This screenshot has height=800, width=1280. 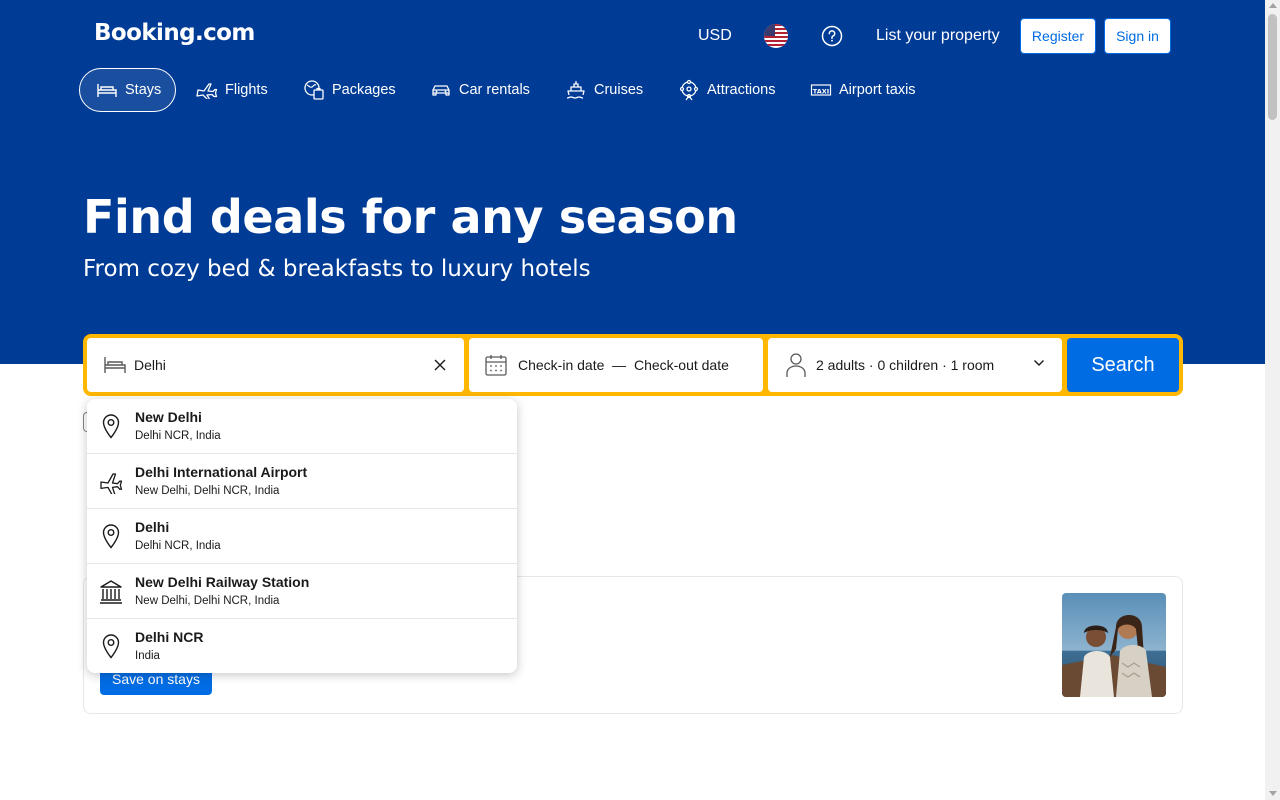 I want to click on us-flag-icon, so click(x=776, y=36).